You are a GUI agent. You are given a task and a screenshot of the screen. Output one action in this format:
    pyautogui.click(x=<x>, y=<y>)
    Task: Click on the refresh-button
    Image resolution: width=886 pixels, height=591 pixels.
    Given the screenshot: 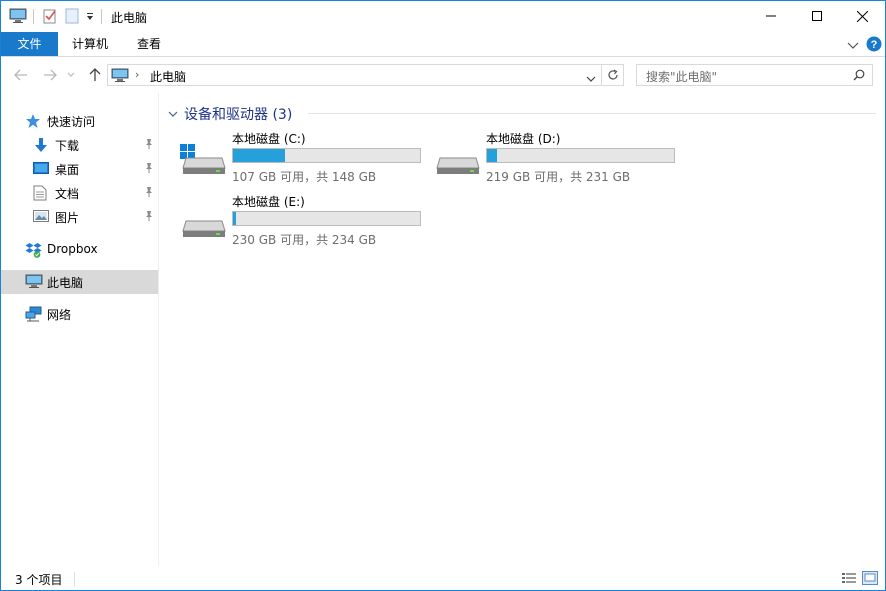 What is the action you would take?
    pyautogui.click(x=613, y=75)
    